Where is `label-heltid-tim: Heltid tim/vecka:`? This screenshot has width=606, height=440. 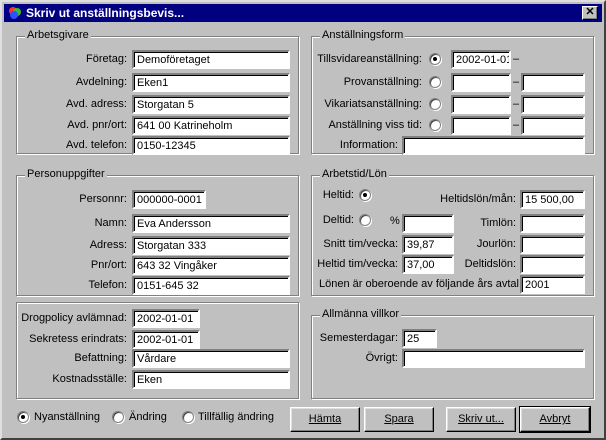 label-heltid-tim: Heltid tim/vecka: is located at coordinates (357, 264).